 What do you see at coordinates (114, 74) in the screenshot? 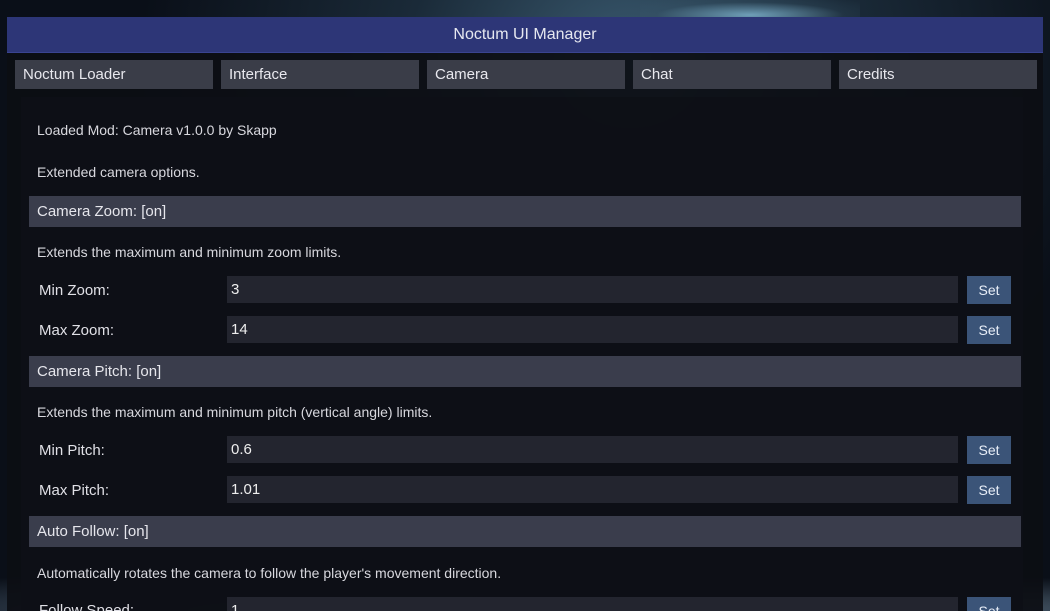
I see `tab-noctum-loader: Noctum Loader` at bounding box center [114, 74].